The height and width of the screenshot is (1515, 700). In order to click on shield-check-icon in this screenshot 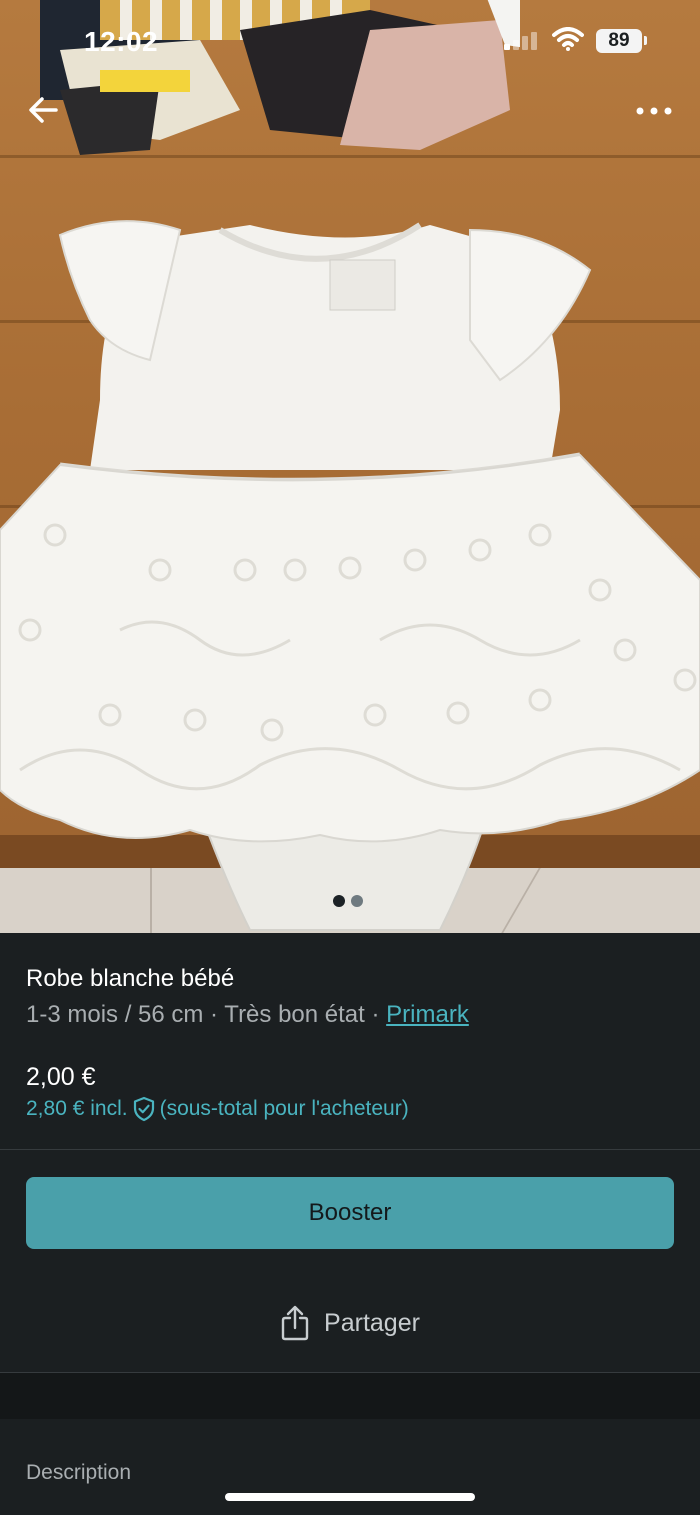, I will do `click(143, 1109)`.